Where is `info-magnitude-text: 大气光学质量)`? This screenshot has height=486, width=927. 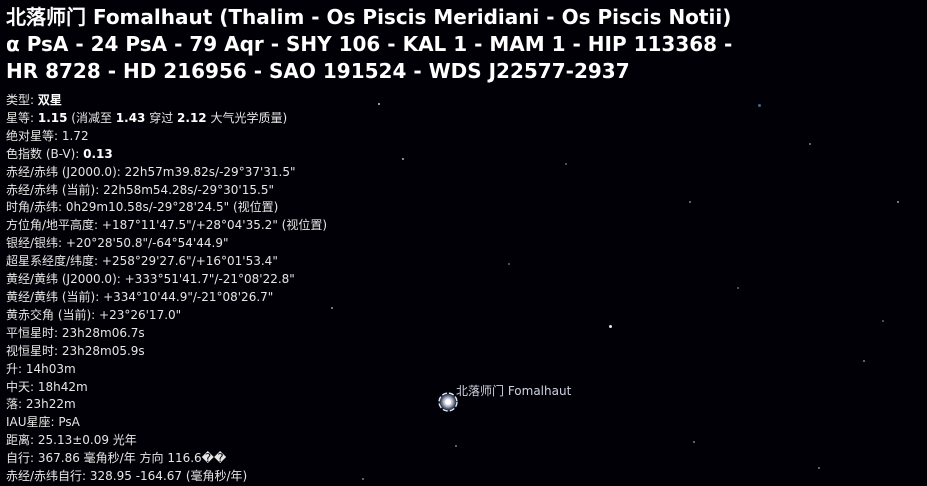
info-magnitude-text: 大气光学质量) is located at coordinates (247, 117).